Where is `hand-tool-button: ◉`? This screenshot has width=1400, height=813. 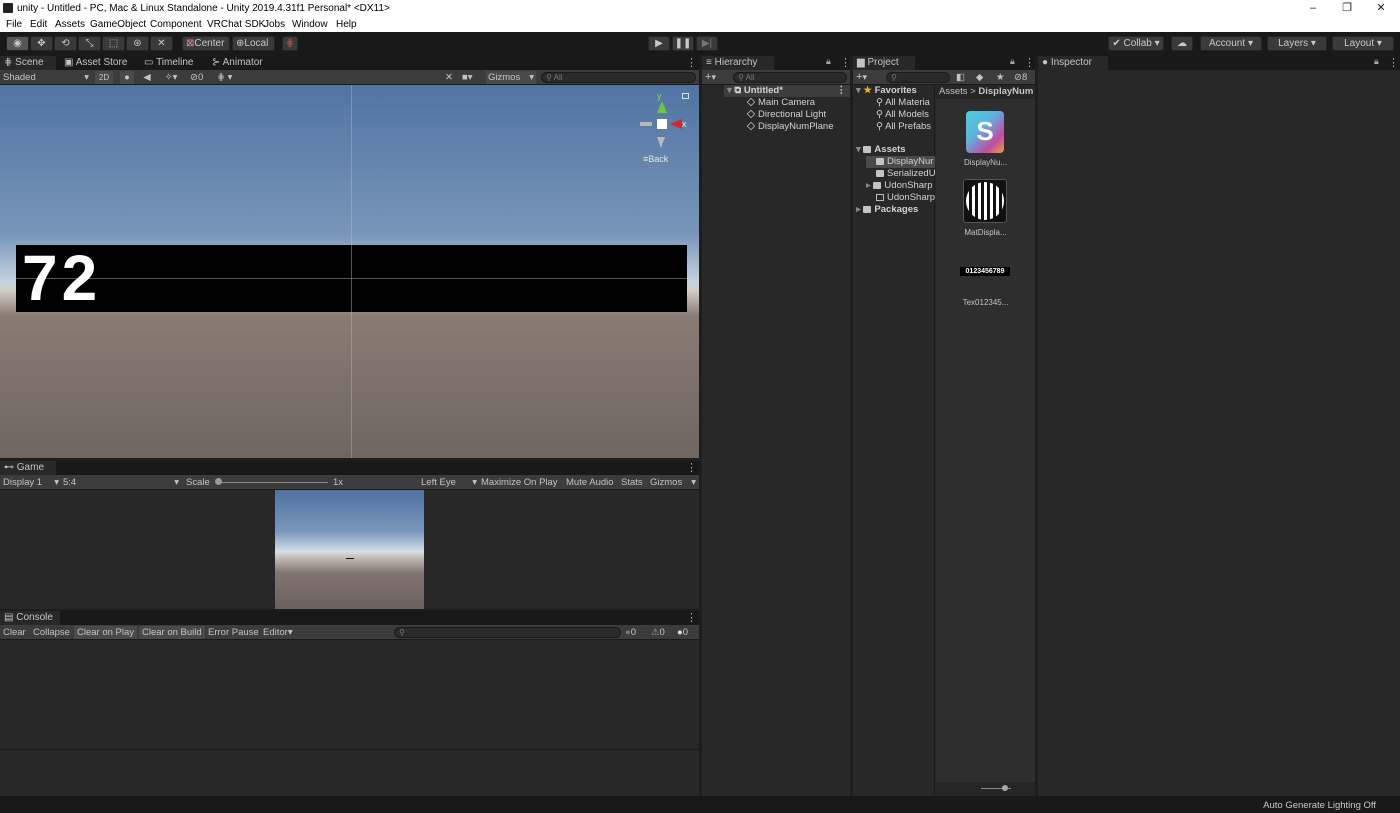 hand-tool-button: ◉ is located at coordinates (17, 43).